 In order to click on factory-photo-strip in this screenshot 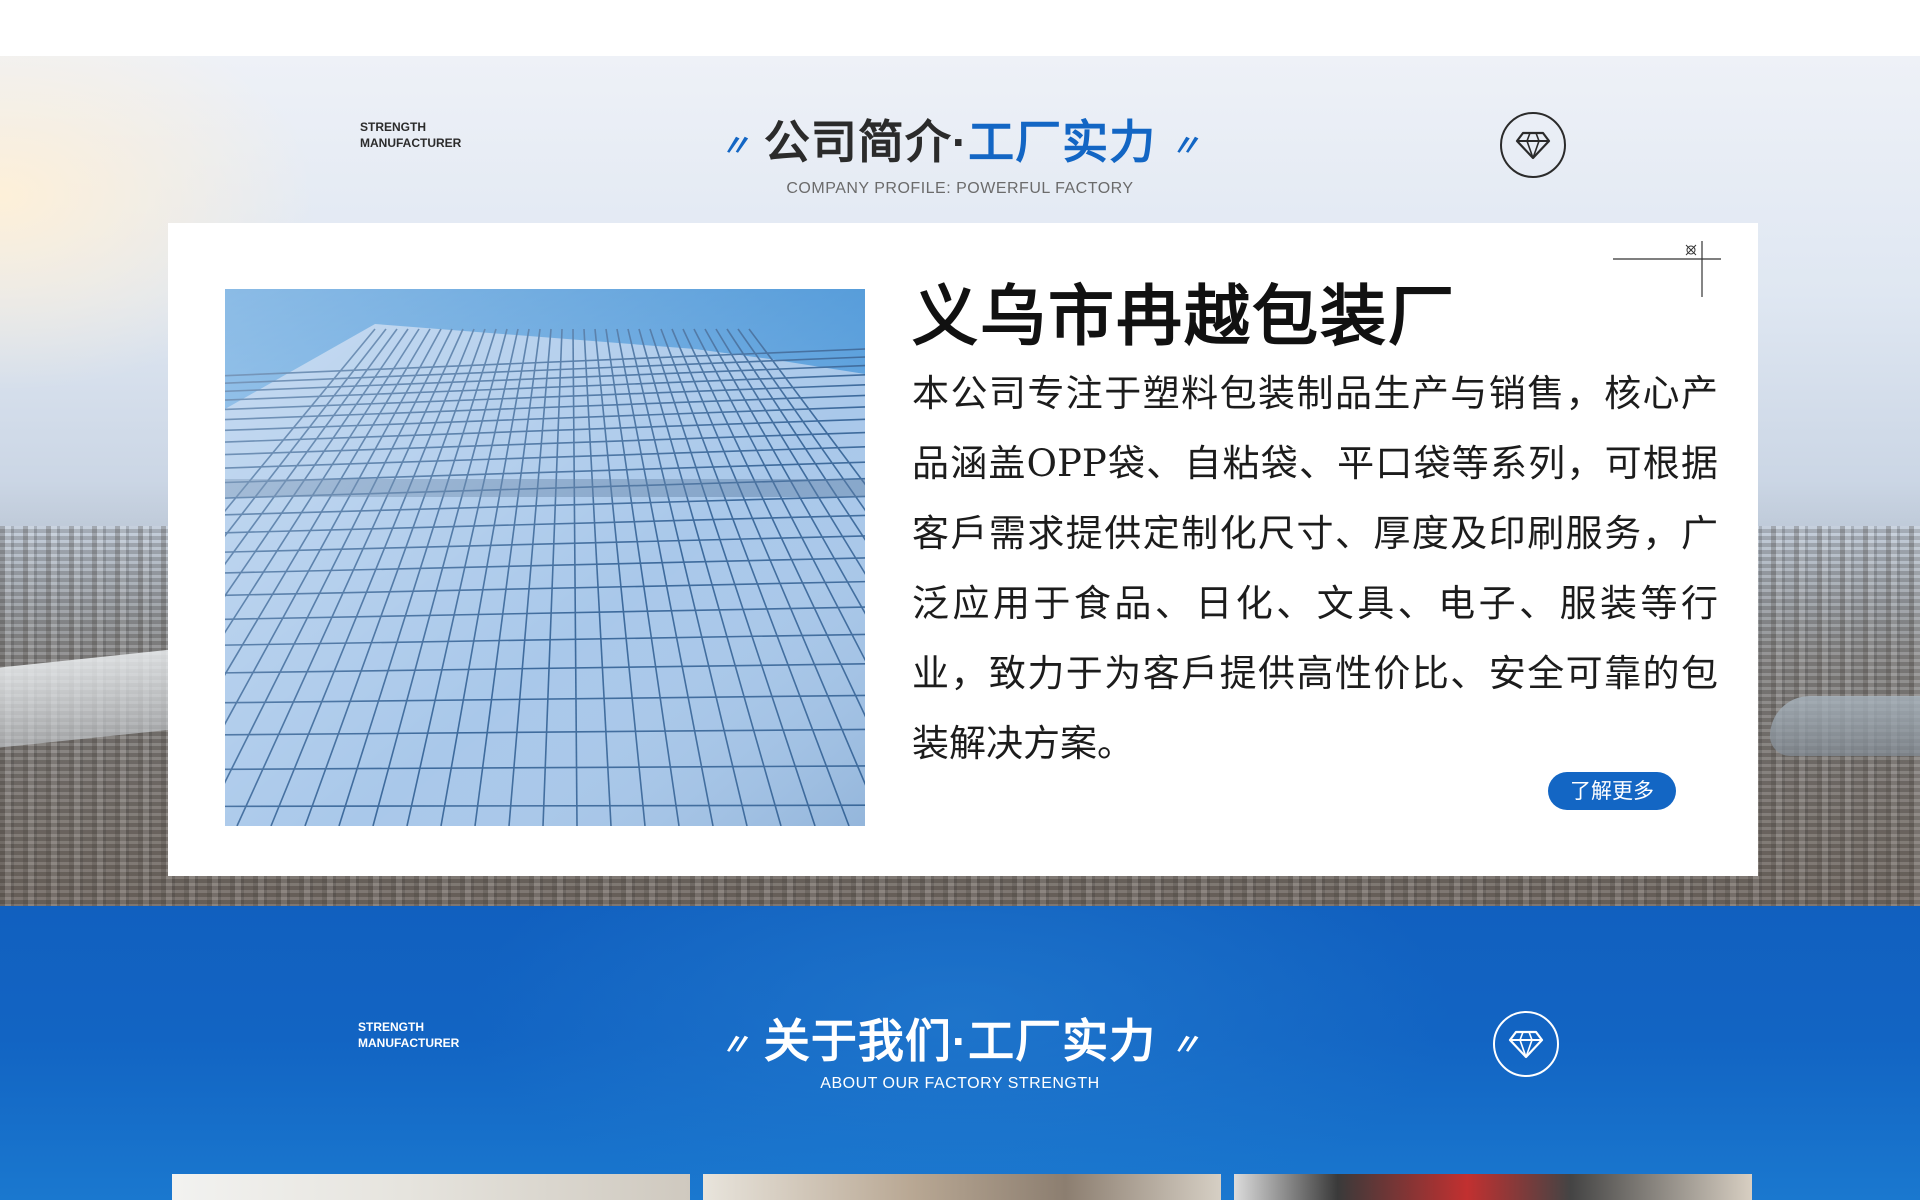, I will do `click(962, 1187)`.